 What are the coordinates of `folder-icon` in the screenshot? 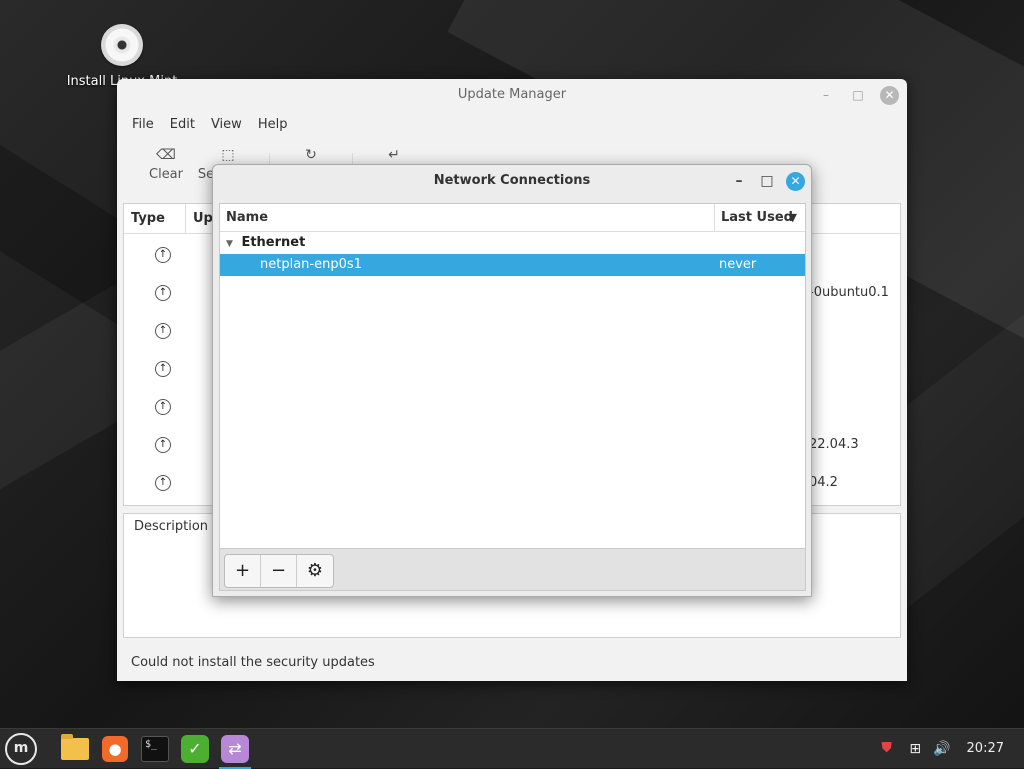 It's located at (75, 746).